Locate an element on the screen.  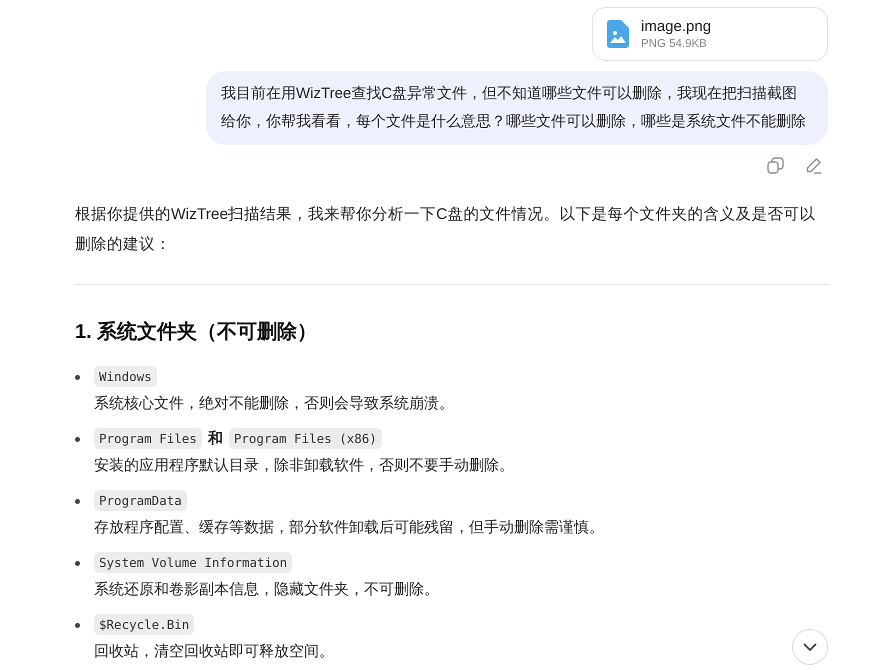
pencil-icon is located at coordinates (813, 165).